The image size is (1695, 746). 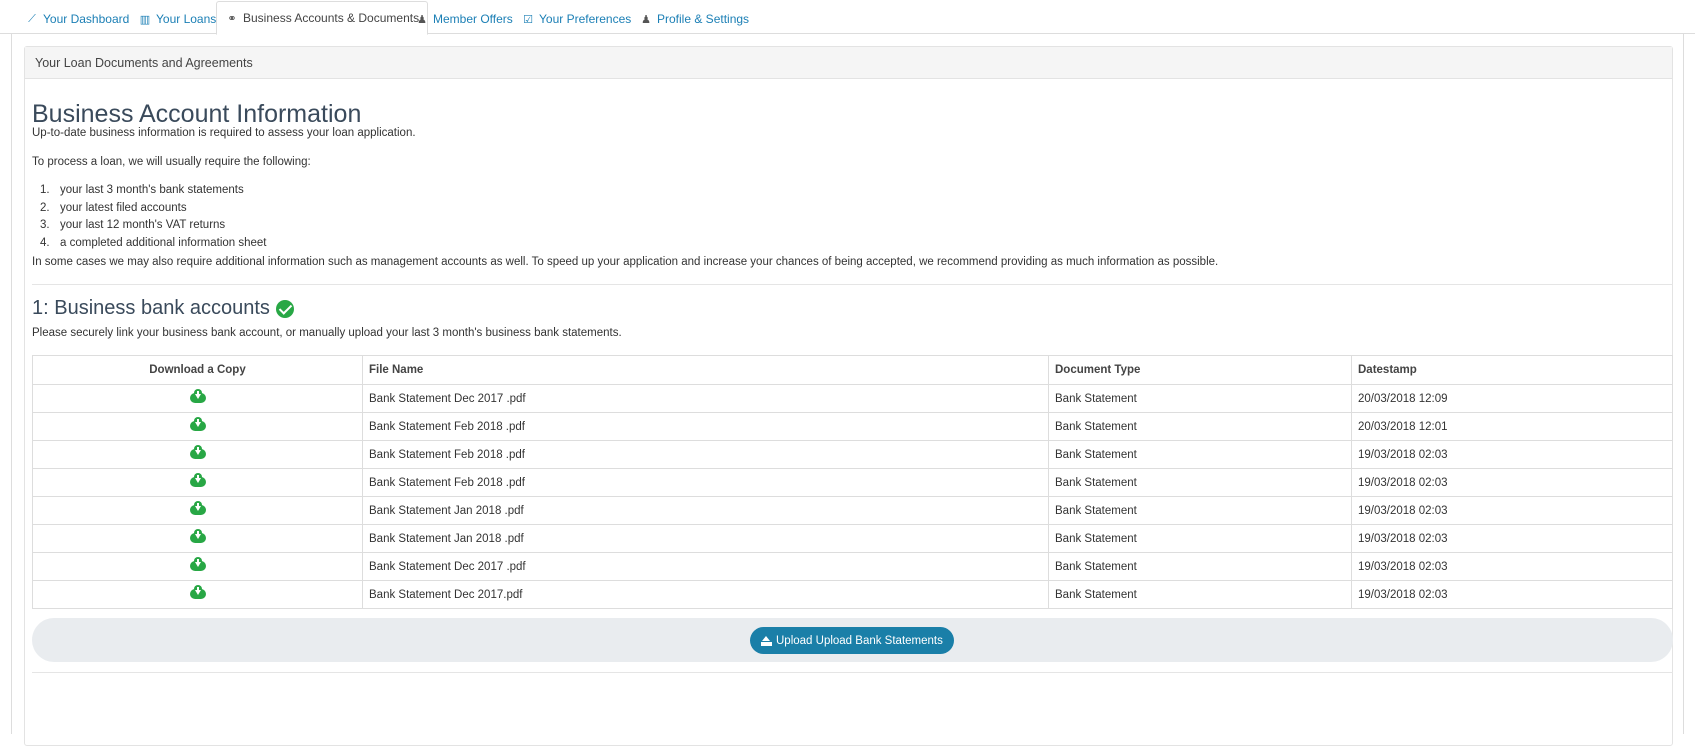 I want to click on upload-bar: Upload Upload Bank Statements, so click(x=852, y=640).